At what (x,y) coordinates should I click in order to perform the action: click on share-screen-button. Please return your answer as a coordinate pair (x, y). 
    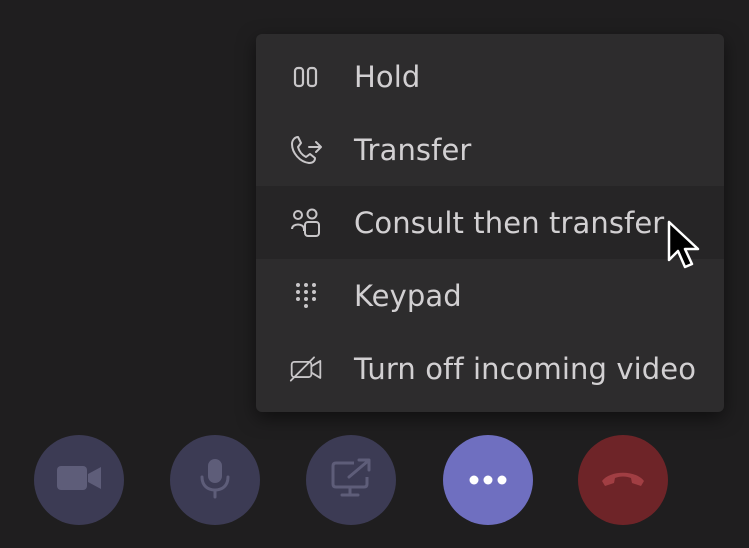
    Looking at the image, I should click on (351, 480).